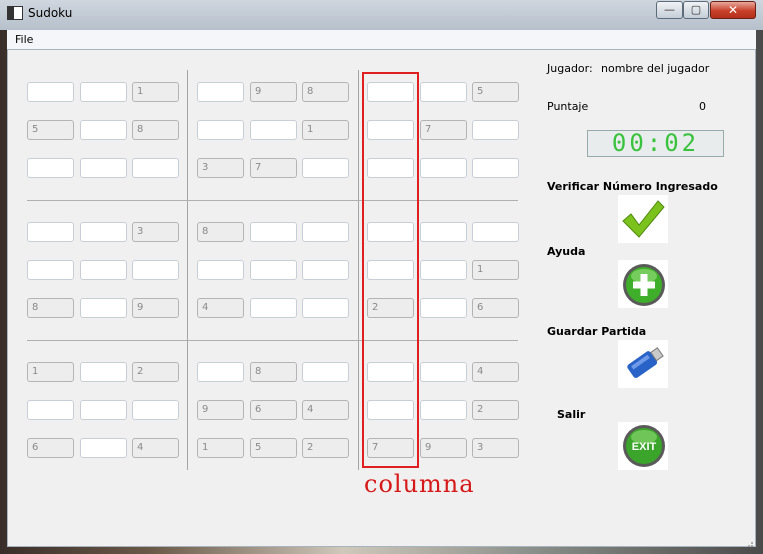 This screenshot has width=763, height=554. Describe the element at coordinates (566, 251) in the screenshot. I see `help-label: Ayuda` at that location.